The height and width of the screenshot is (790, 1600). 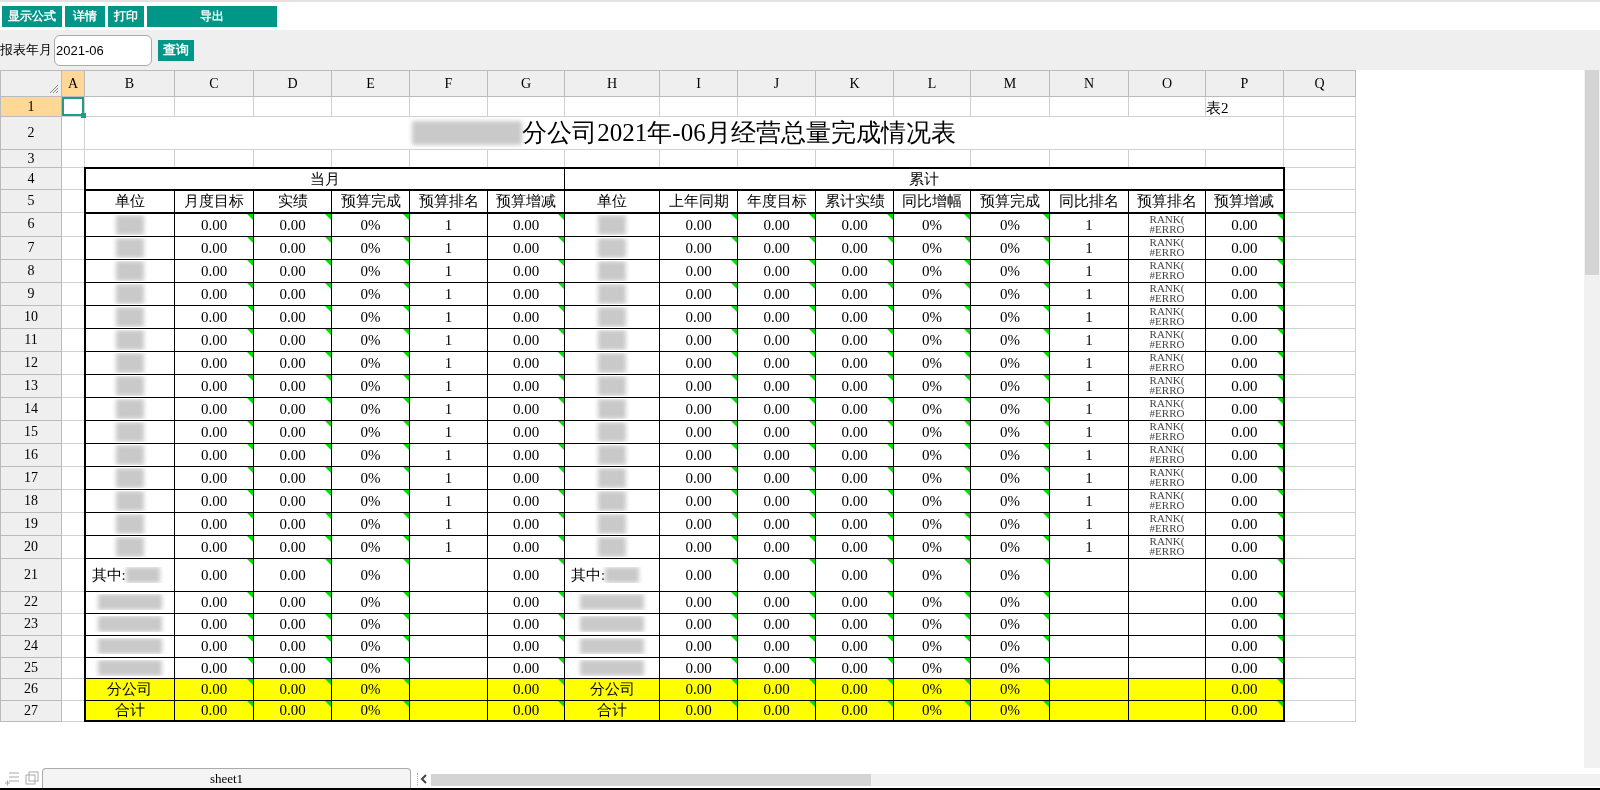 I want to click on row-header: 16, so click(x=31, y=454).